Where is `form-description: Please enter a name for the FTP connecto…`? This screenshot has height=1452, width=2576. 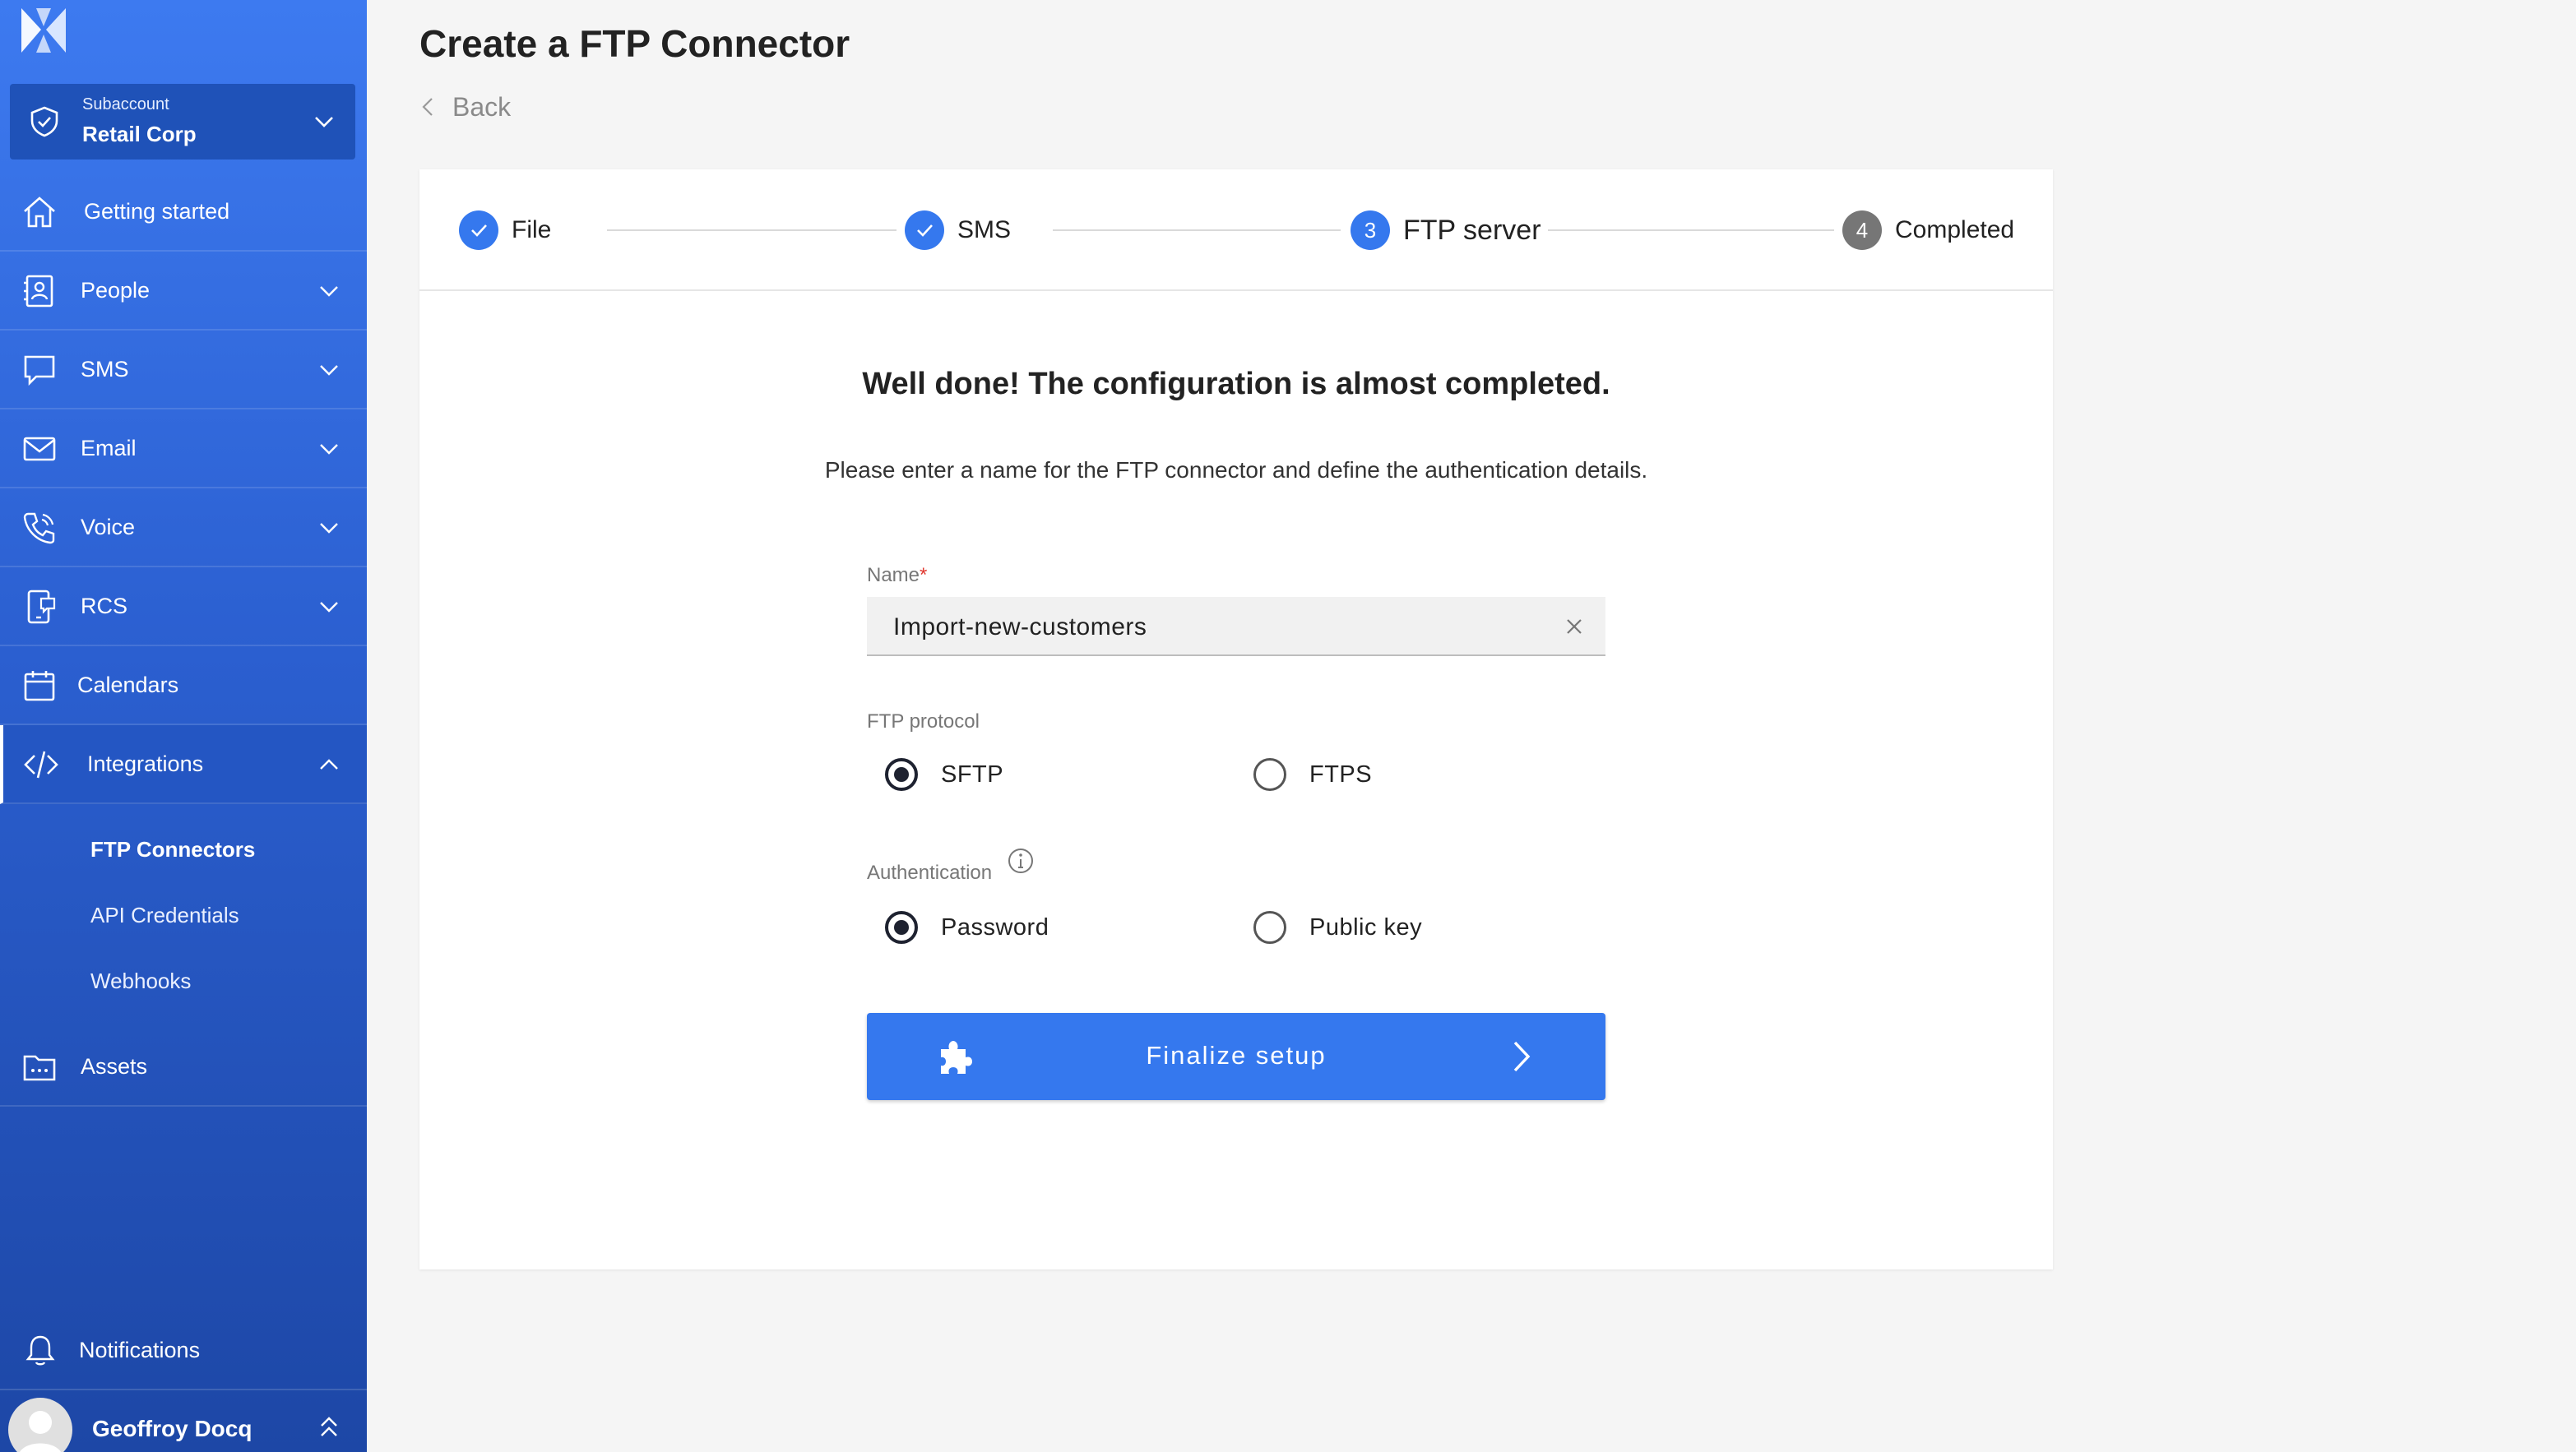 form-description: Please enter a name for the FTP connecto… is located at coordinates (1236, 470).